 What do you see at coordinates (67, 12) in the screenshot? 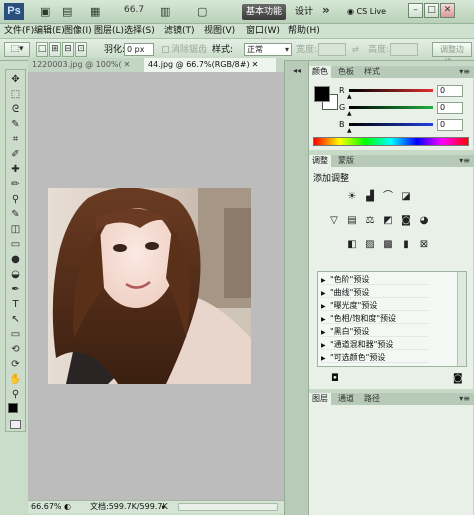
I see `mini-bridge-icon: ▤` at bounding box center [67, 12].